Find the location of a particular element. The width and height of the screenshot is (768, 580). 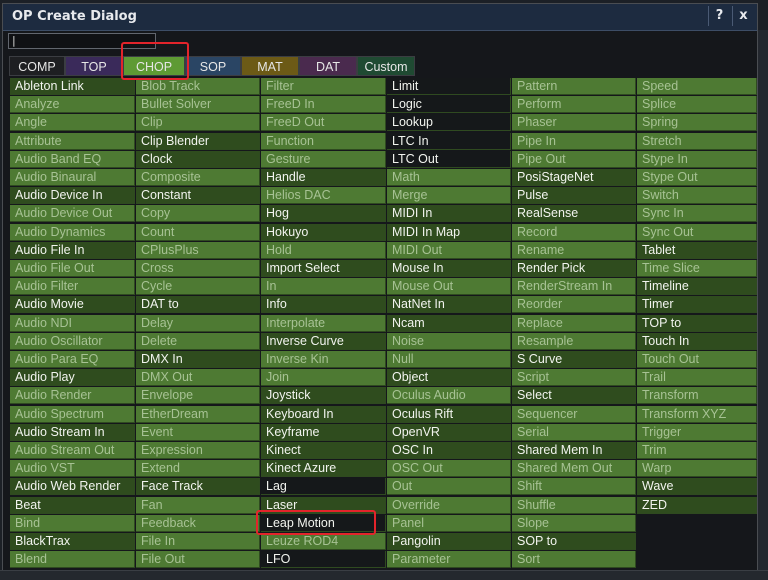

op-item-audio-binaural: Audio Binaural is located at coordinates (72, 177).